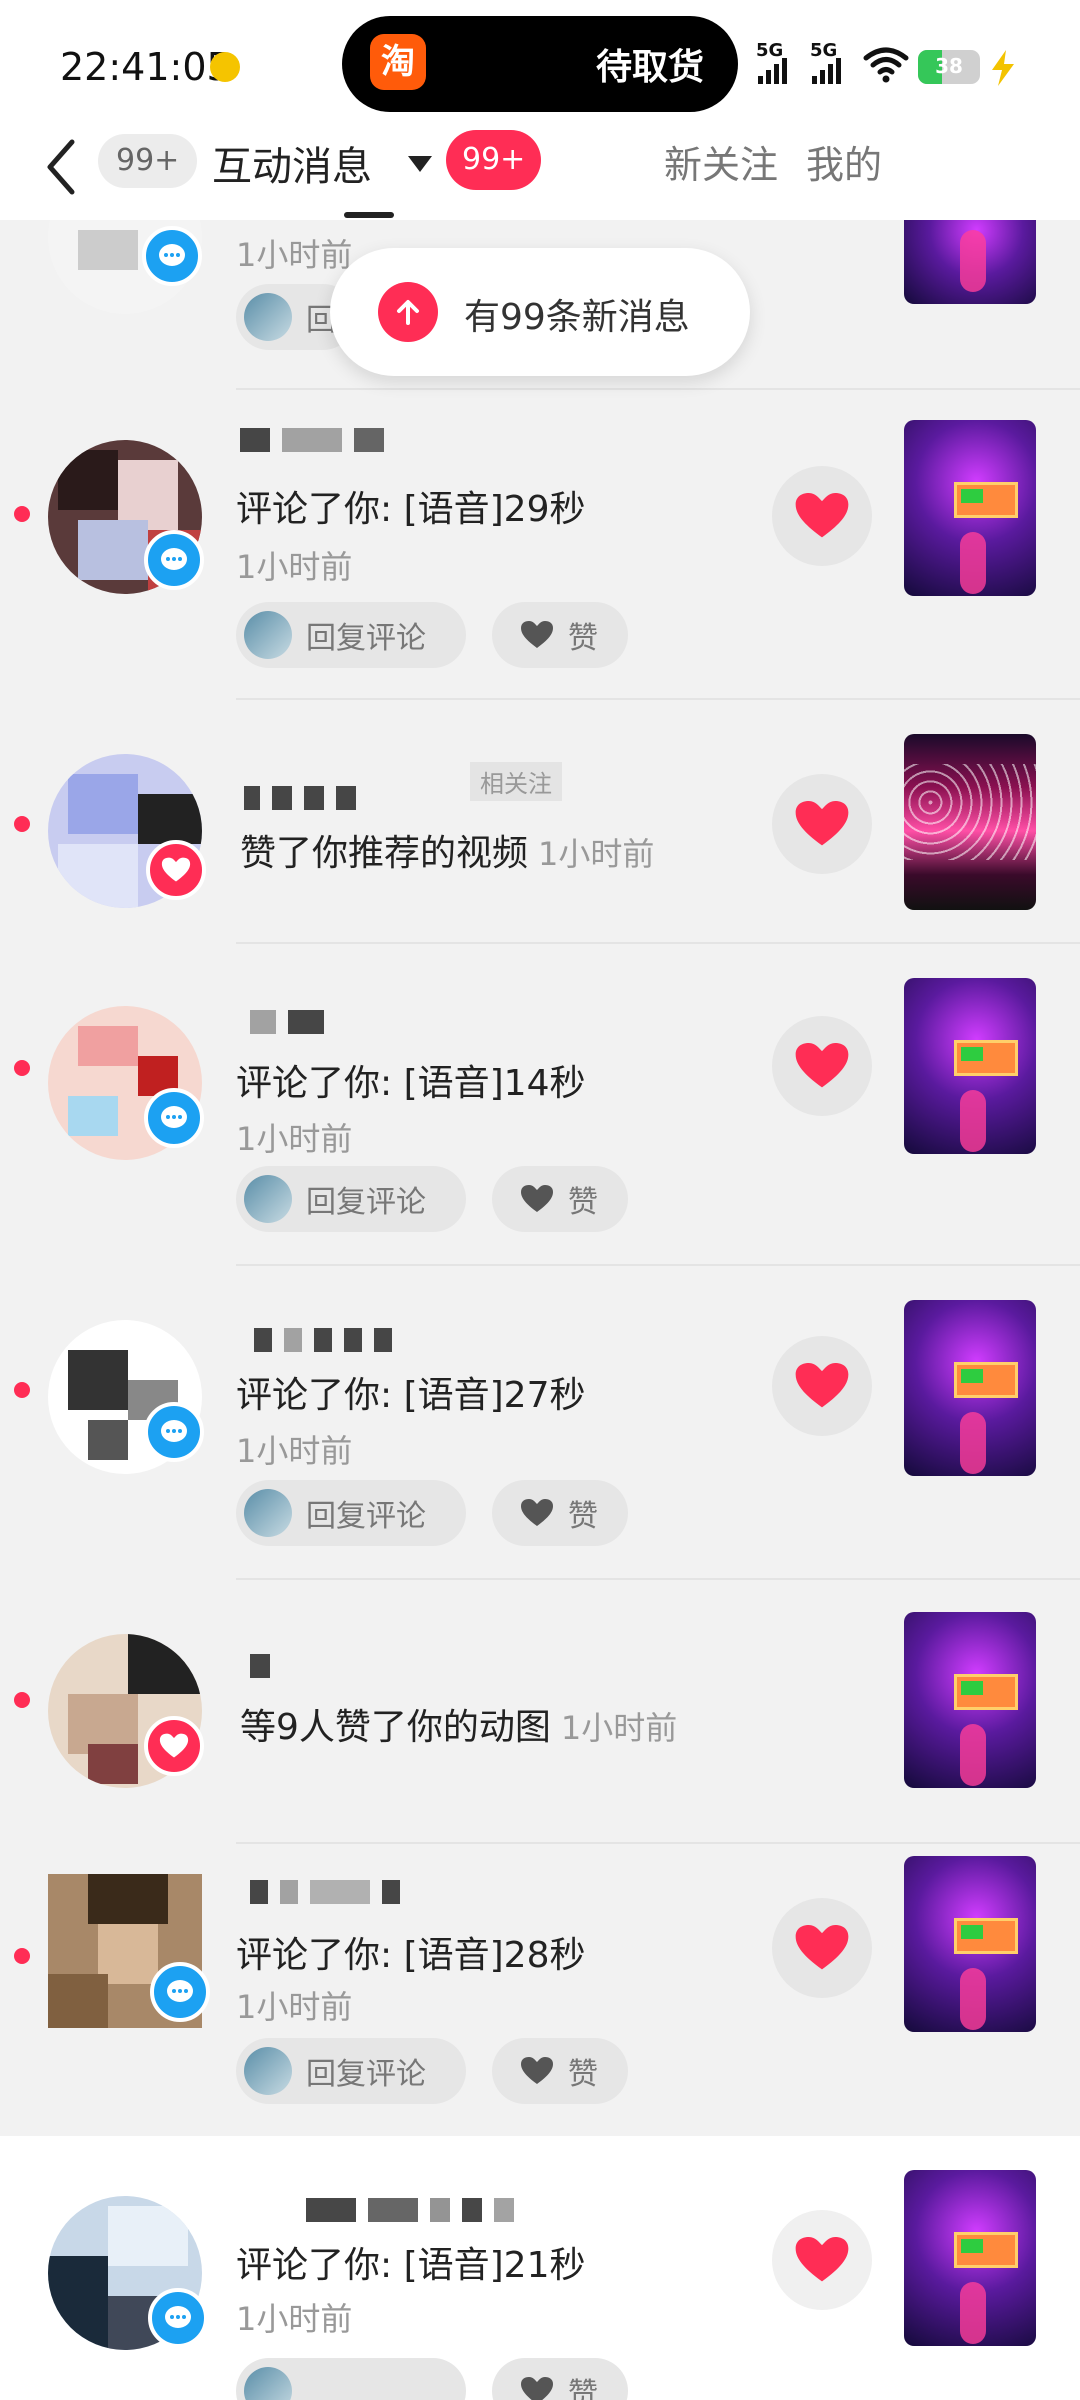 The image size is (1080, 2400). I want to click on comment-text: 评论了你: [语音]29秒, so click(411, 509).